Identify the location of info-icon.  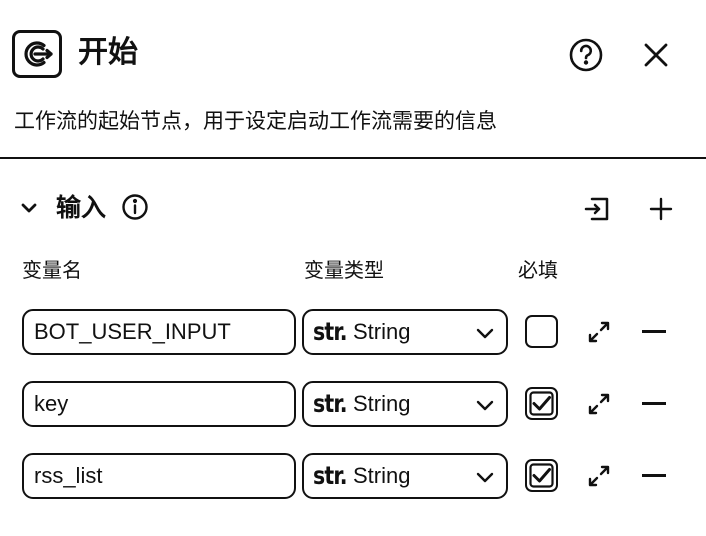
(135, 207).